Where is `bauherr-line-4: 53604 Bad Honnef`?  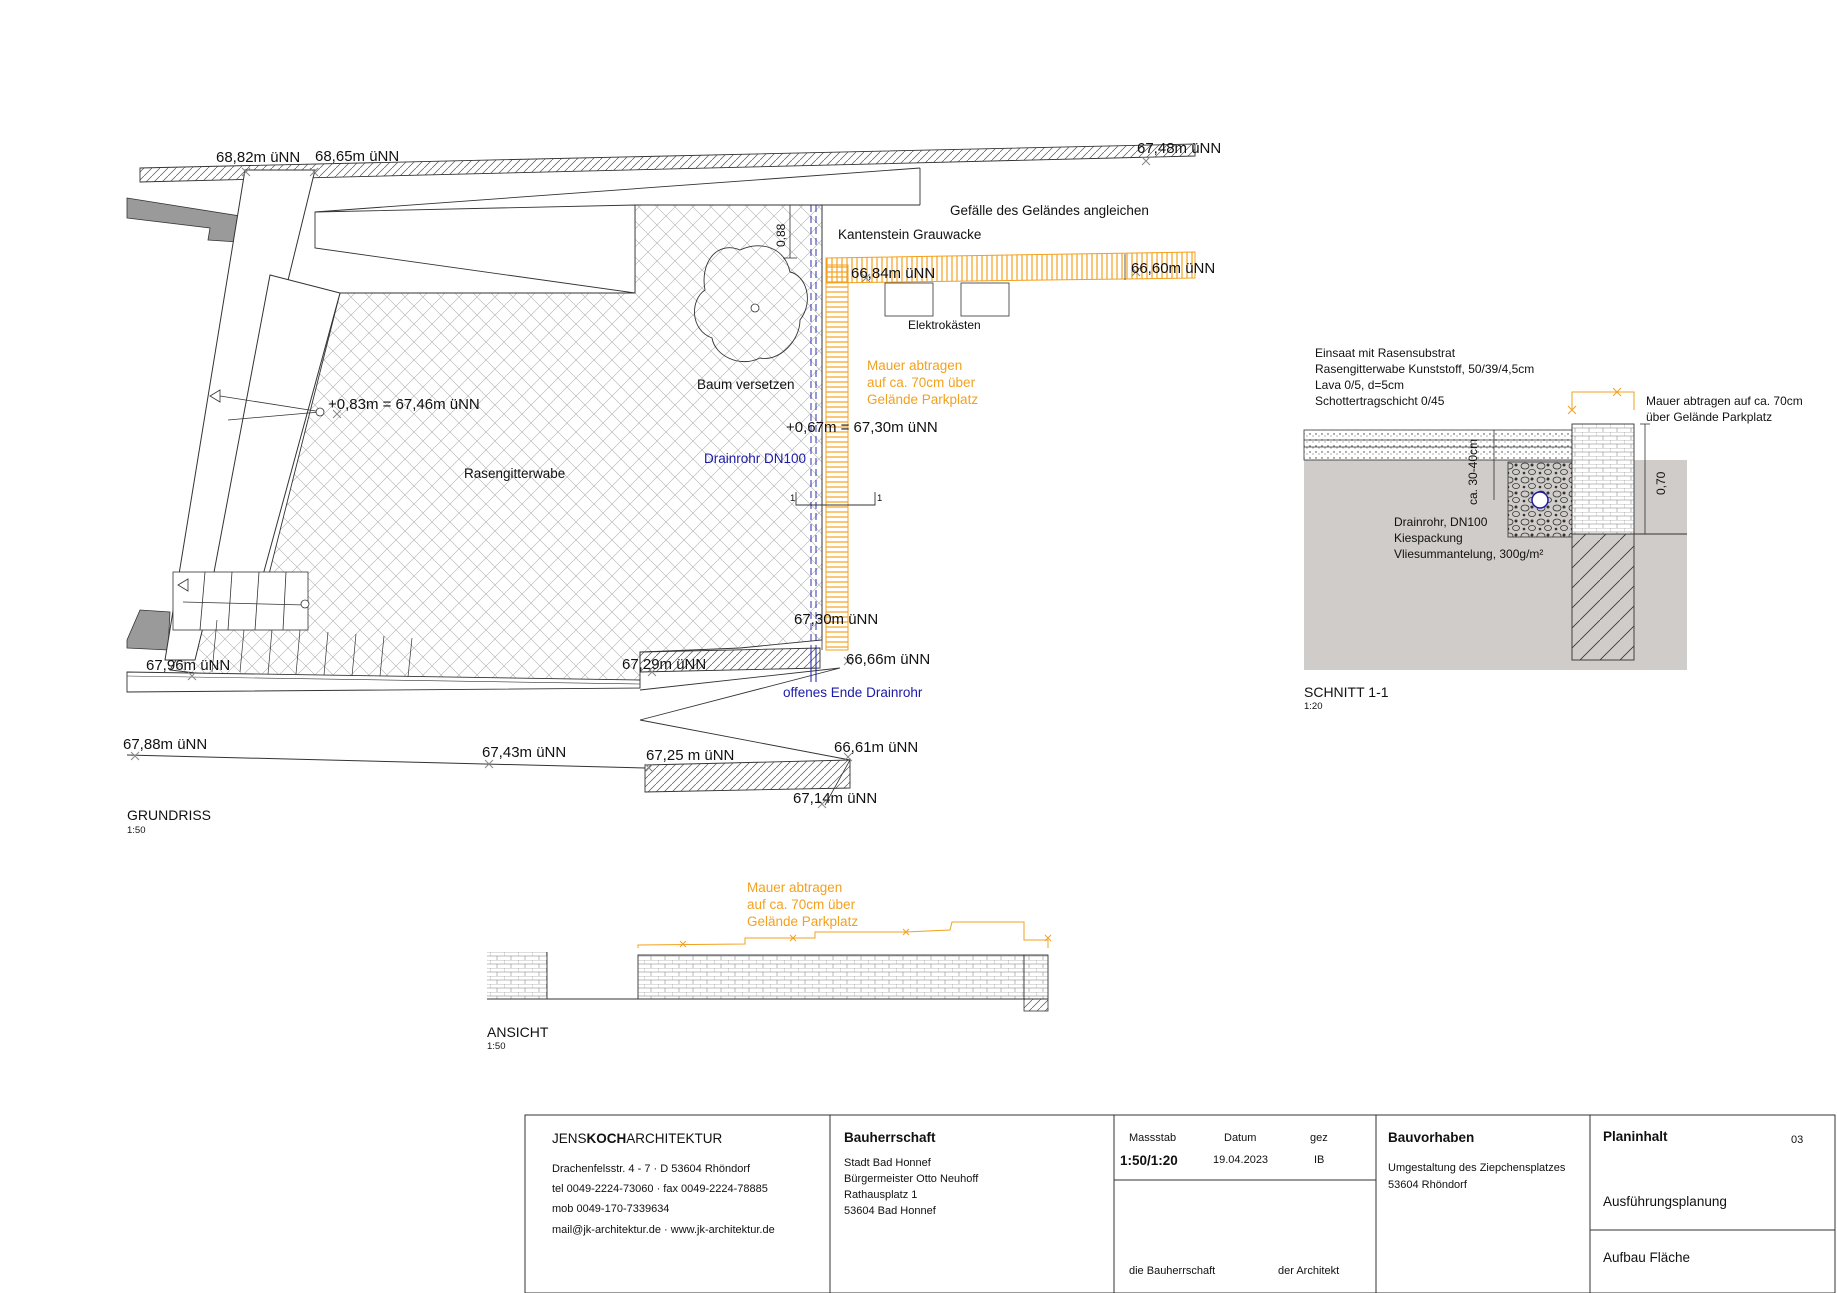 bauherr-line-4: 53604 Bad Honnef is located at coordinates (890, 1211).